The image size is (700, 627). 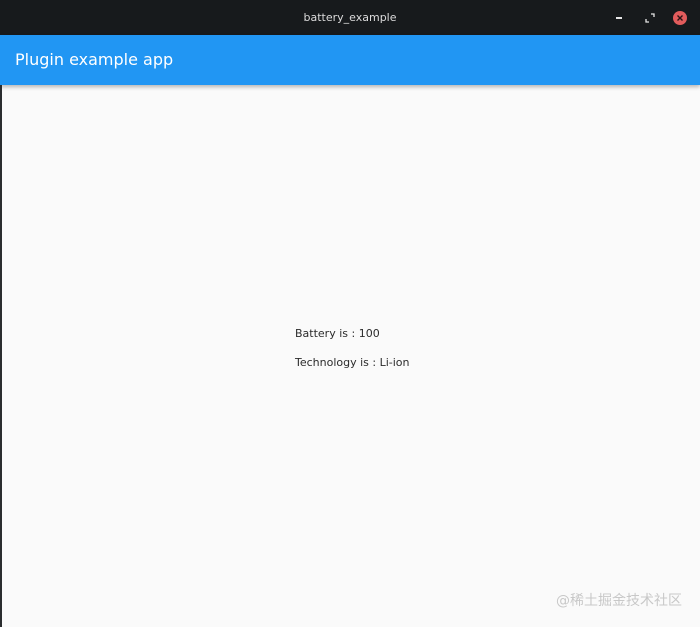 I want to click on app-bar: Plugin example app, so click(x=350, y=60).